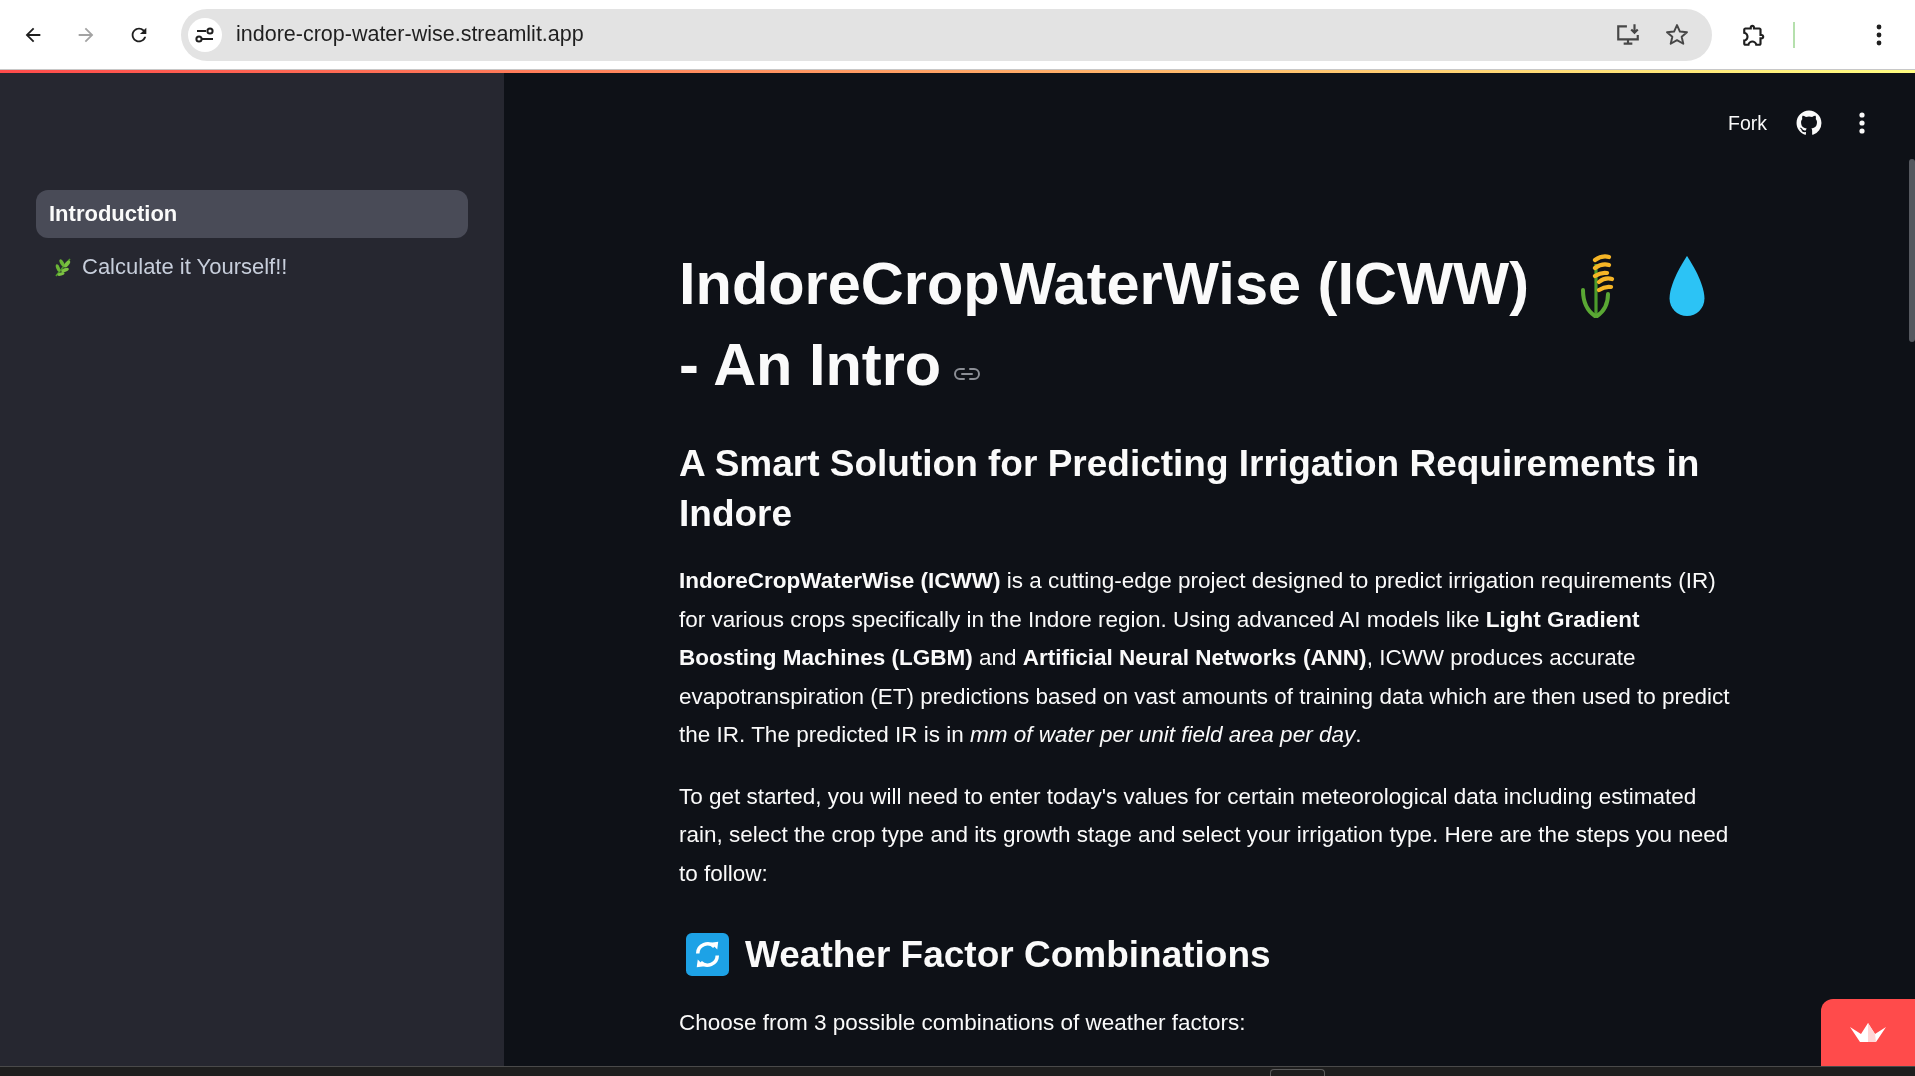 The width and height of the screenshot is (1915, 1076). Describe the element at coordinates (1747, 123) in the screenshot. I see `fork-link: Fork` at that location.